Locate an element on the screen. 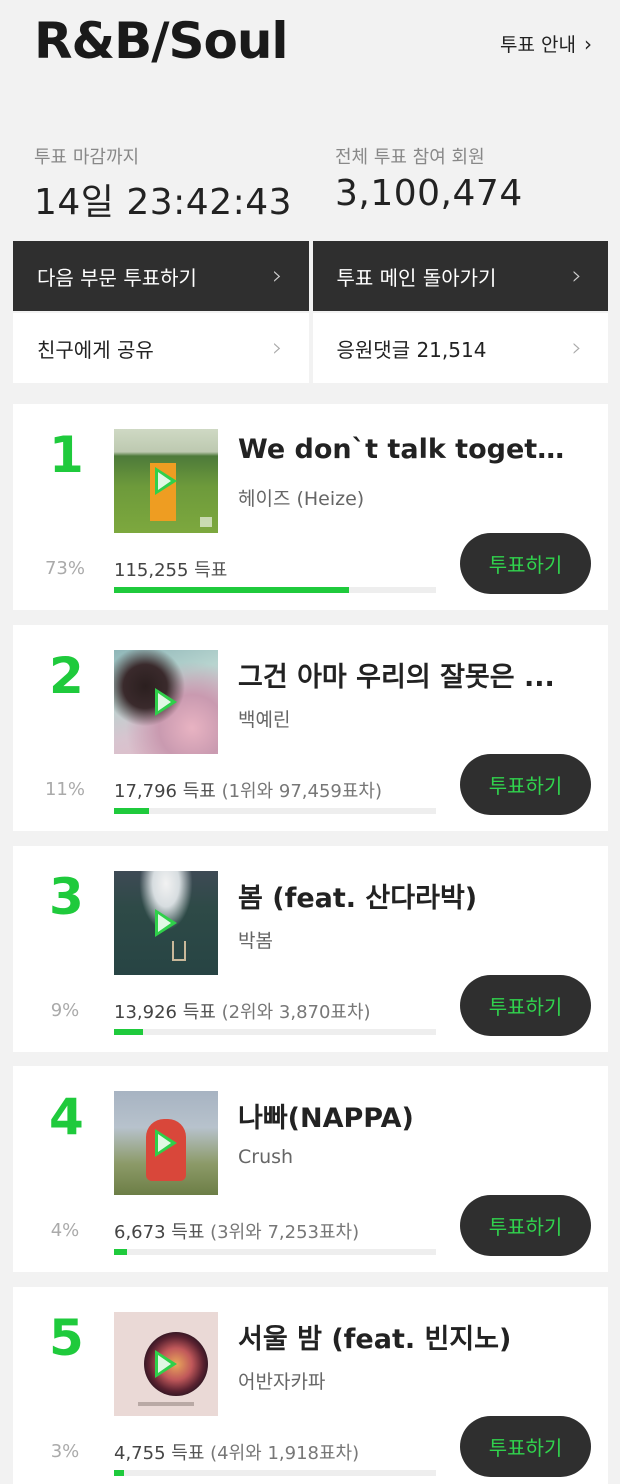 The image size is (620, 1484). comments-label: 응원댓글 21,514 is located at coordinates (411, 349).